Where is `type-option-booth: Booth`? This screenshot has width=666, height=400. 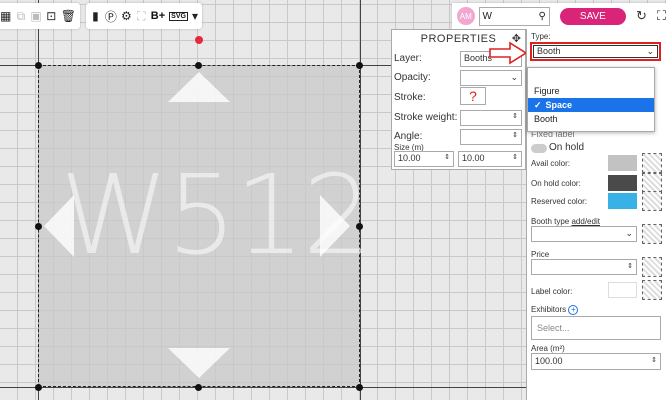
type-option-booth: Booth is located at coordinates (591, 119).